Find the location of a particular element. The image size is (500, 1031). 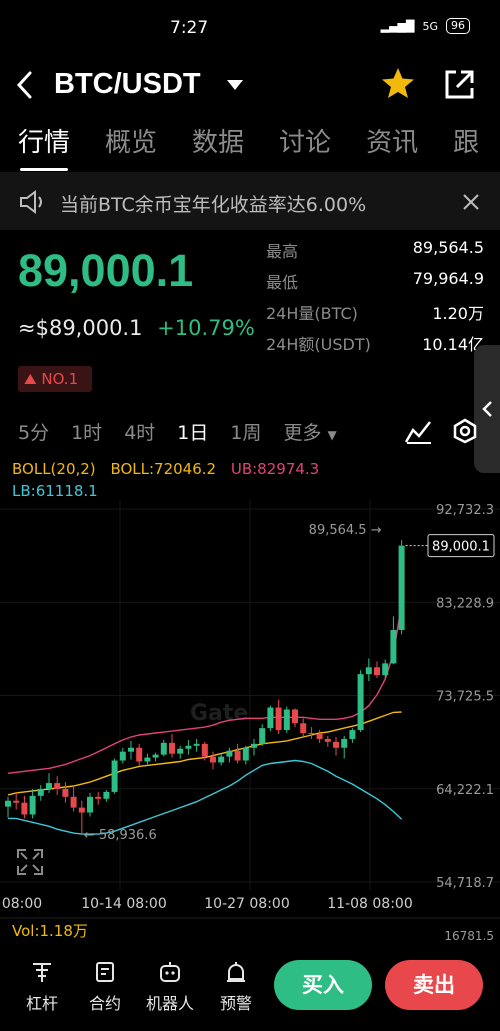

stat-low: 最低 79,964.9 is located at coordinates (375, 284).